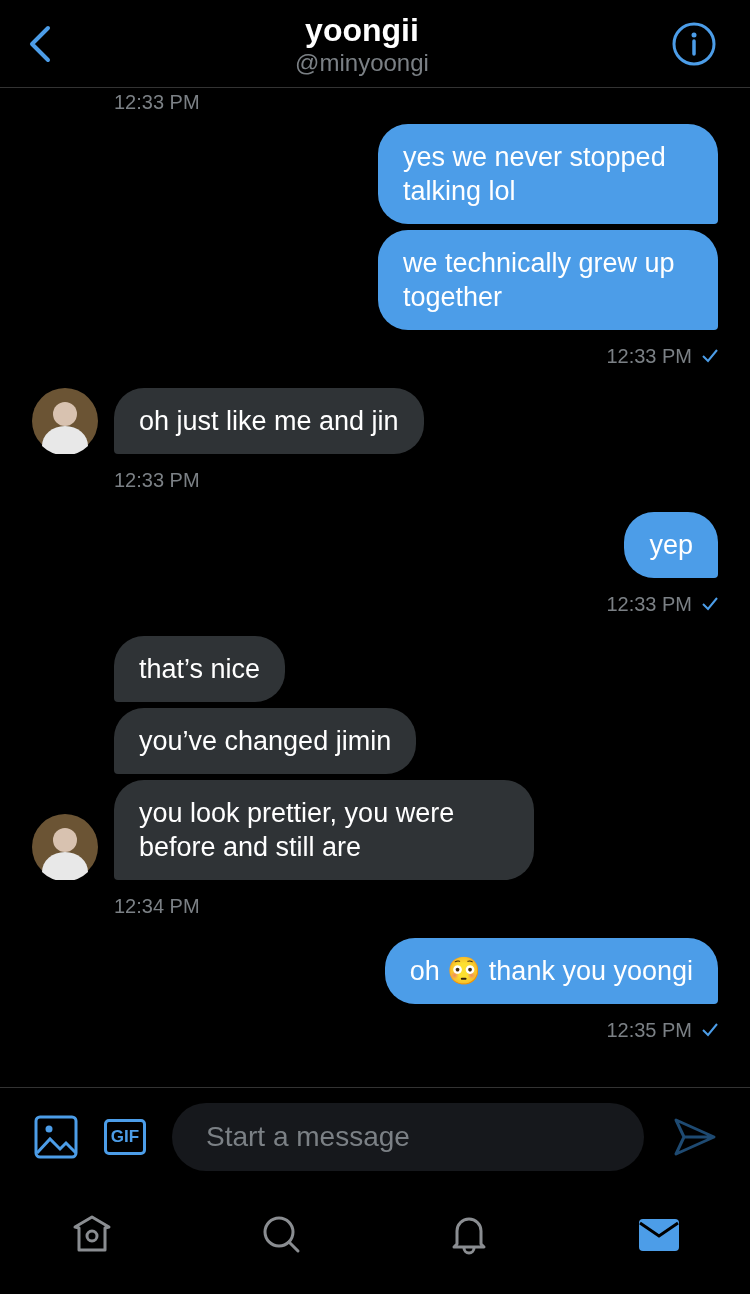 This screenshot has width=750, height=1294. I want to click on contact-handle: @minyoongi, so click(362, 62).